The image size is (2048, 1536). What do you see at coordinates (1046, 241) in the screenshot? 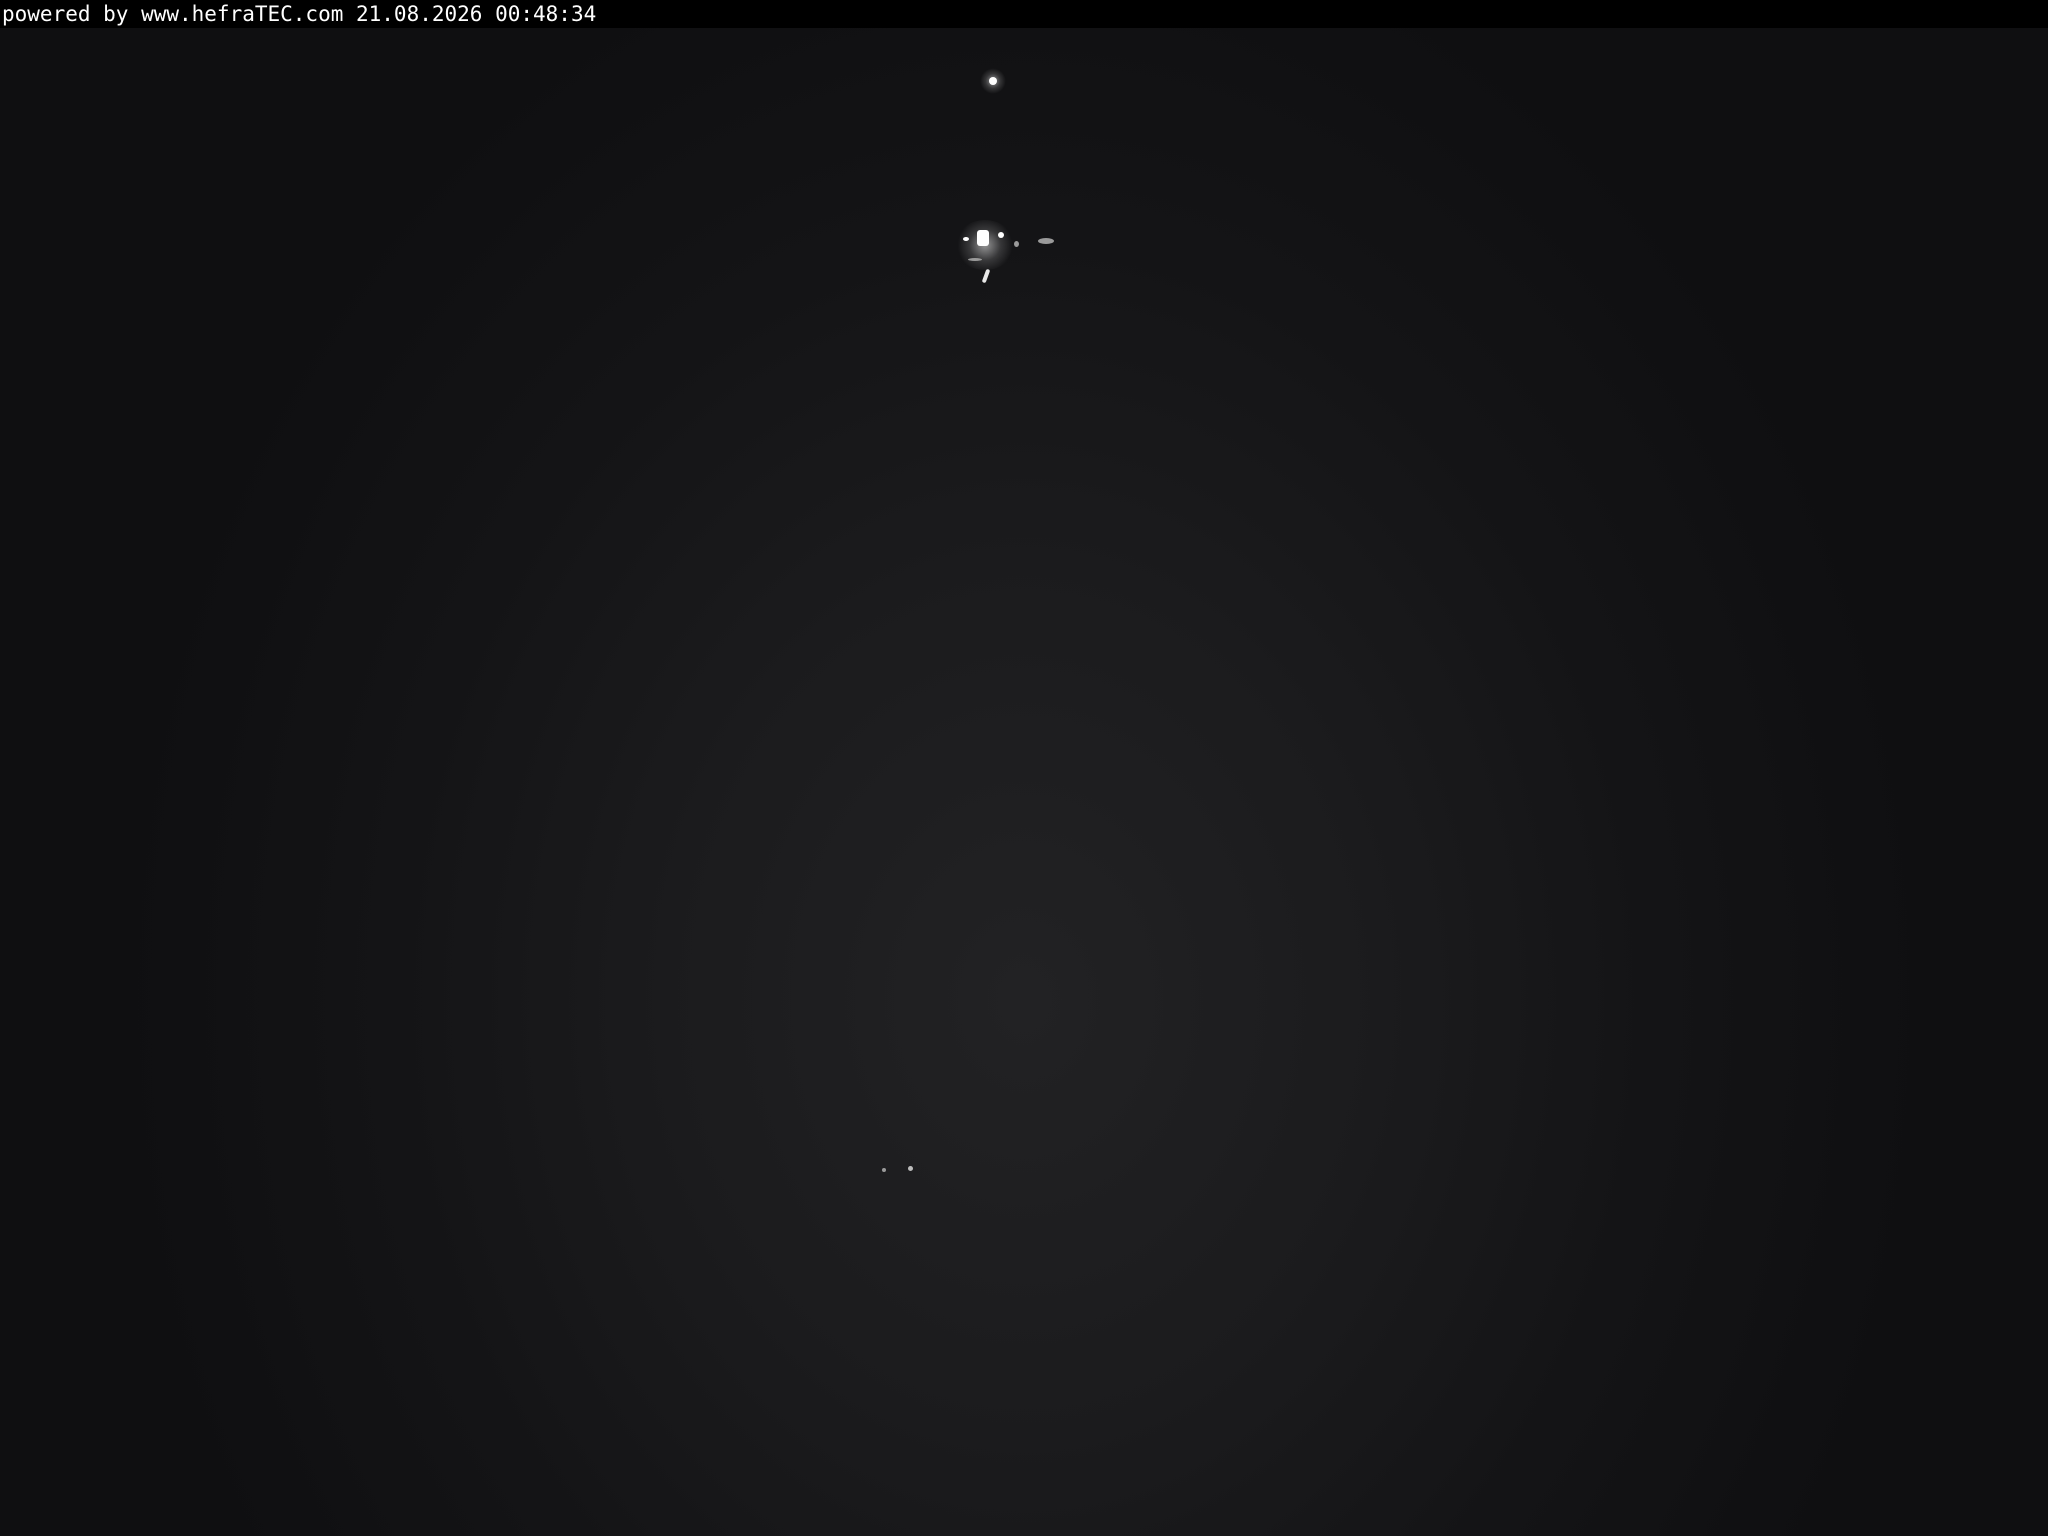
I see `light-cluster-faint` at bounding box center [1046, 241].